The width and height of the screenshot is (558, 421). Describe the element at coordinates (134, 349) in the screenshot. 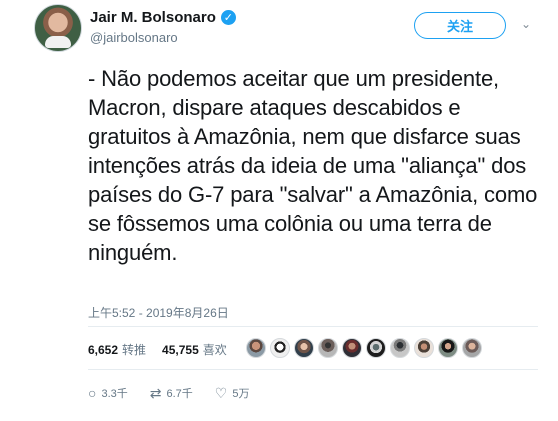

I see `retweet-label: 转推` at that location.